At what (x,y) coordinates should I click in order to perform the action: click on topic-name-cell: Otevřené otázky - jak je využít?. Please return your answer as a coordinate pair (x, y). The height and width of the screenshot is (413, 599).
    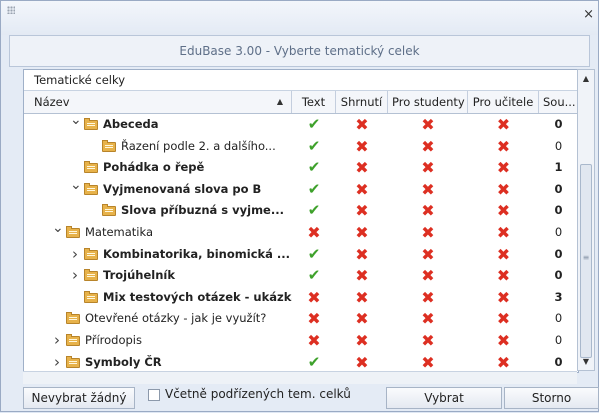
    Looking at the image, I should click on (158, 319).